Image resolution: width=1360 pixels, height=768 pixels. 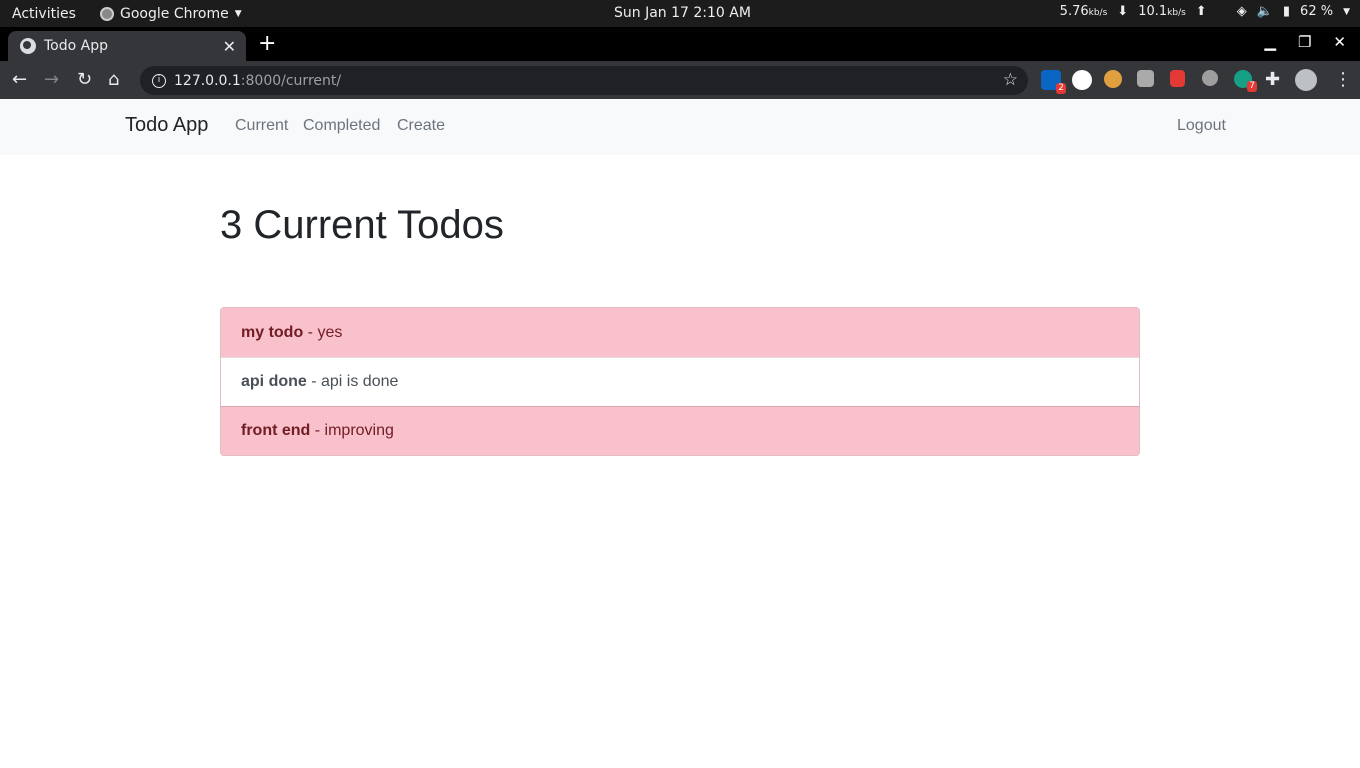 What do you see at coordinates (352, 381) in the screenshot?
I see `todo-description: - api is done` at bounding box center [352, 381].